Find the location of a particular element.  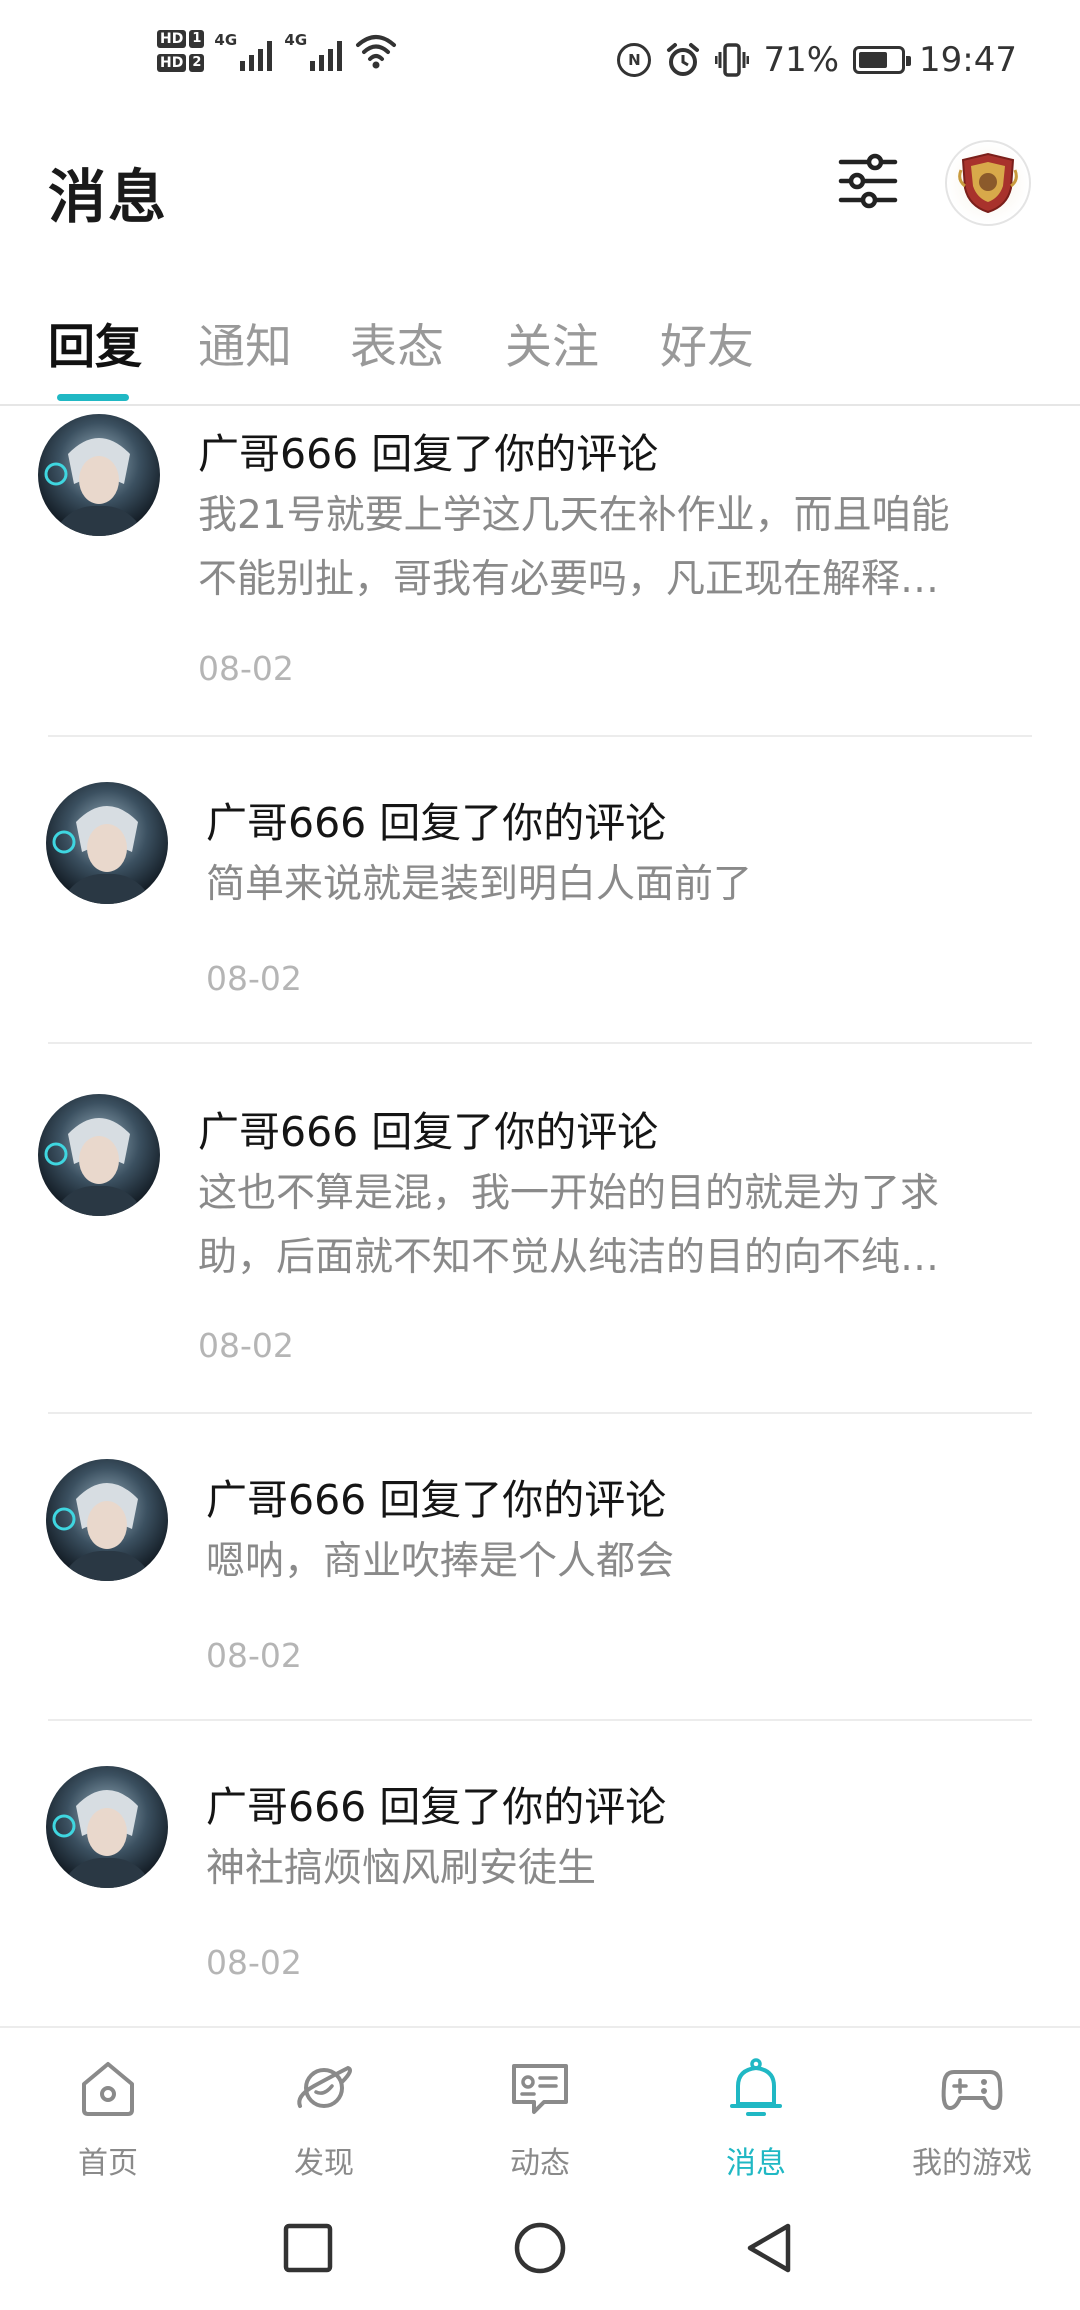

user-avatar is located at coordinates (988, 183).